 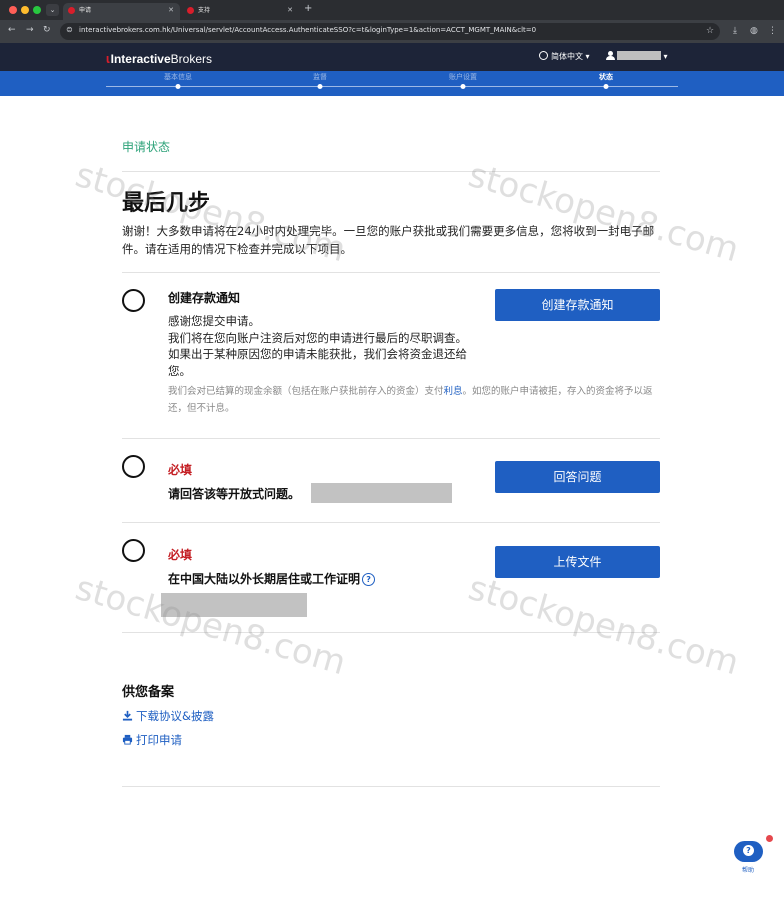 I want to click on application-progress-bar: 基本信息 监督 账户设置 状态, so click(x=392, y=83).